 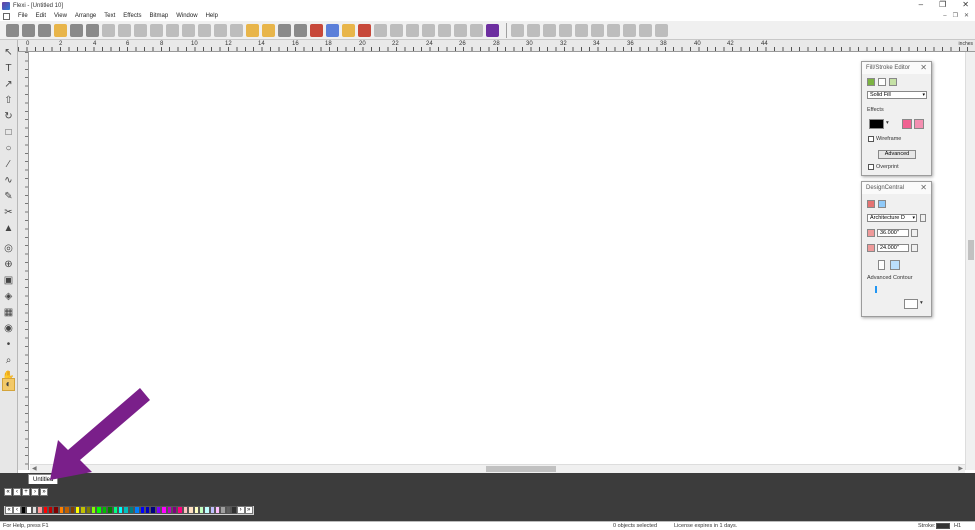 What do you see at coordinates (923, 218) in the screenshot?
I see `page-options-icon` at bounding box center [923, 218].